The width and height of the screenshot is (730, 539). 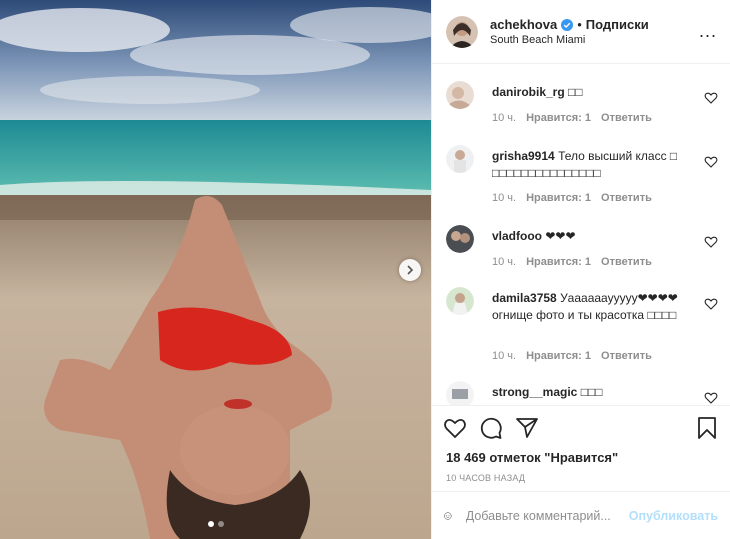 I want to click on comment-username: damila3758, so click(x=524, y=298).